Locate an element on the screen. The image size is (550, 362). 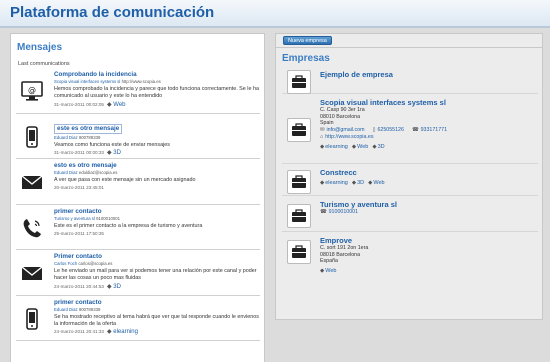
message-date: 24-marzo-2011 20:41:33 is located at coordinates (79, 332).